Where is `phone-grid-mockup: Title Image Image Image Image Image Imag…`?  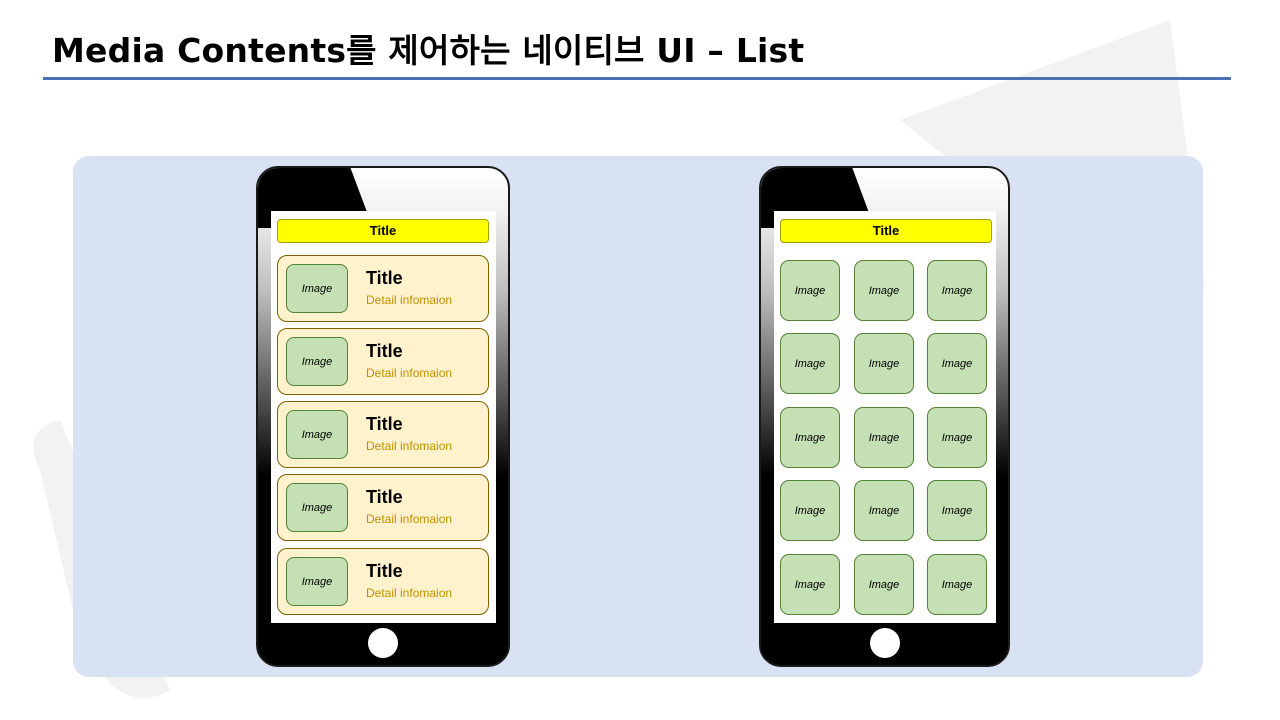 phone-grid-mockup: Title Image Image Image Image Image Imag… is located at coordinates (884, 416).